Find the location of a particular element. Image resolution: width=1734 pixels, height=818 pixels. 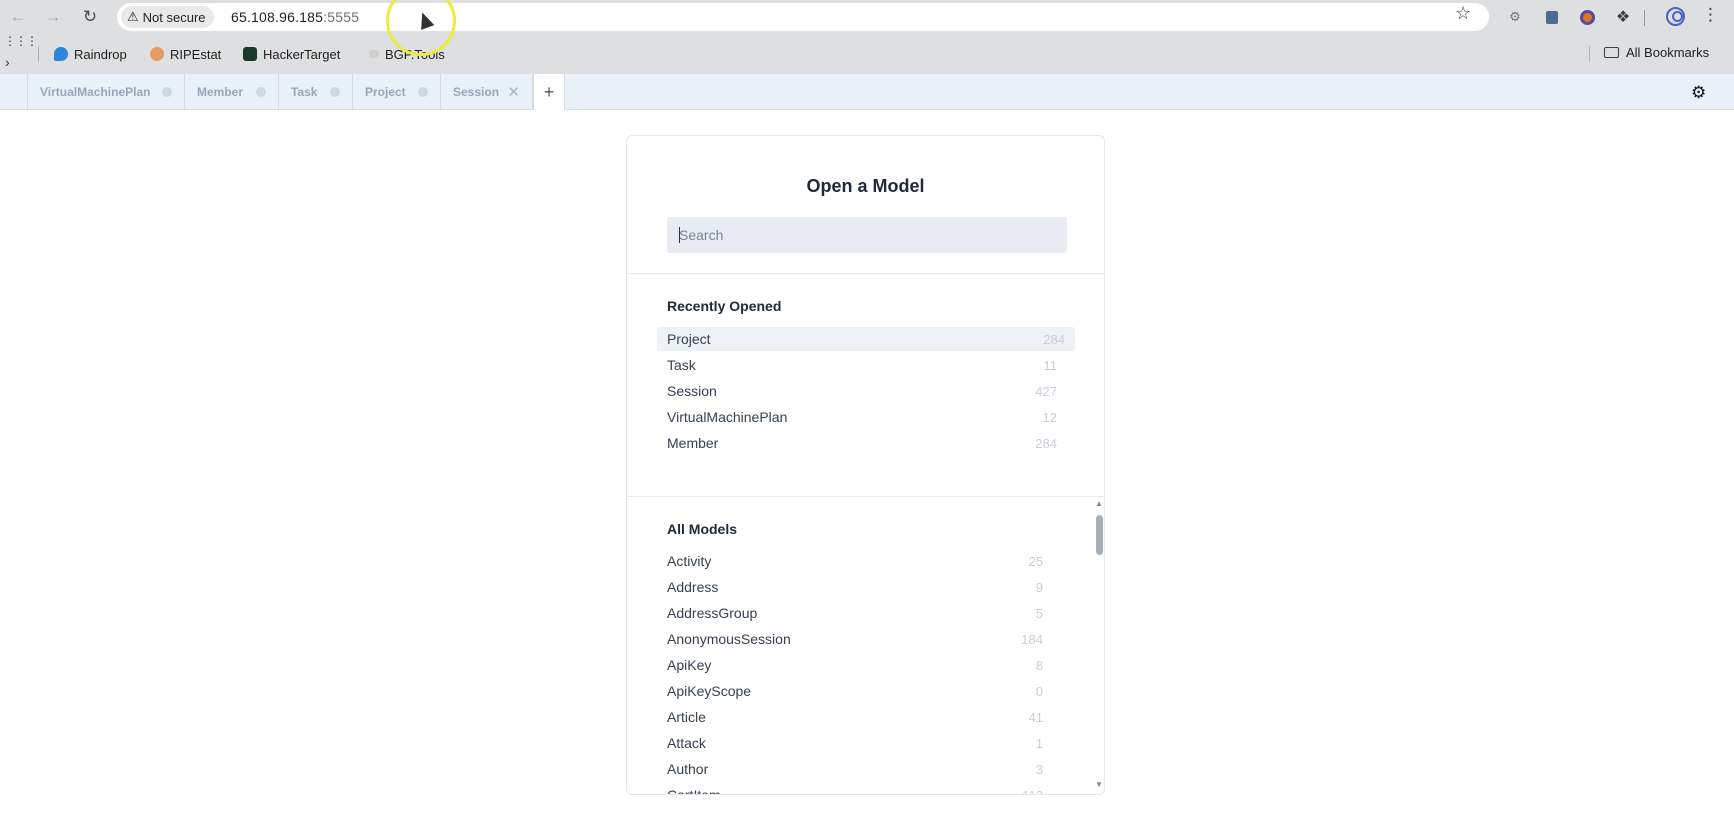

model-item: AnonymousSession 184 is located at coordinates (855, 639).